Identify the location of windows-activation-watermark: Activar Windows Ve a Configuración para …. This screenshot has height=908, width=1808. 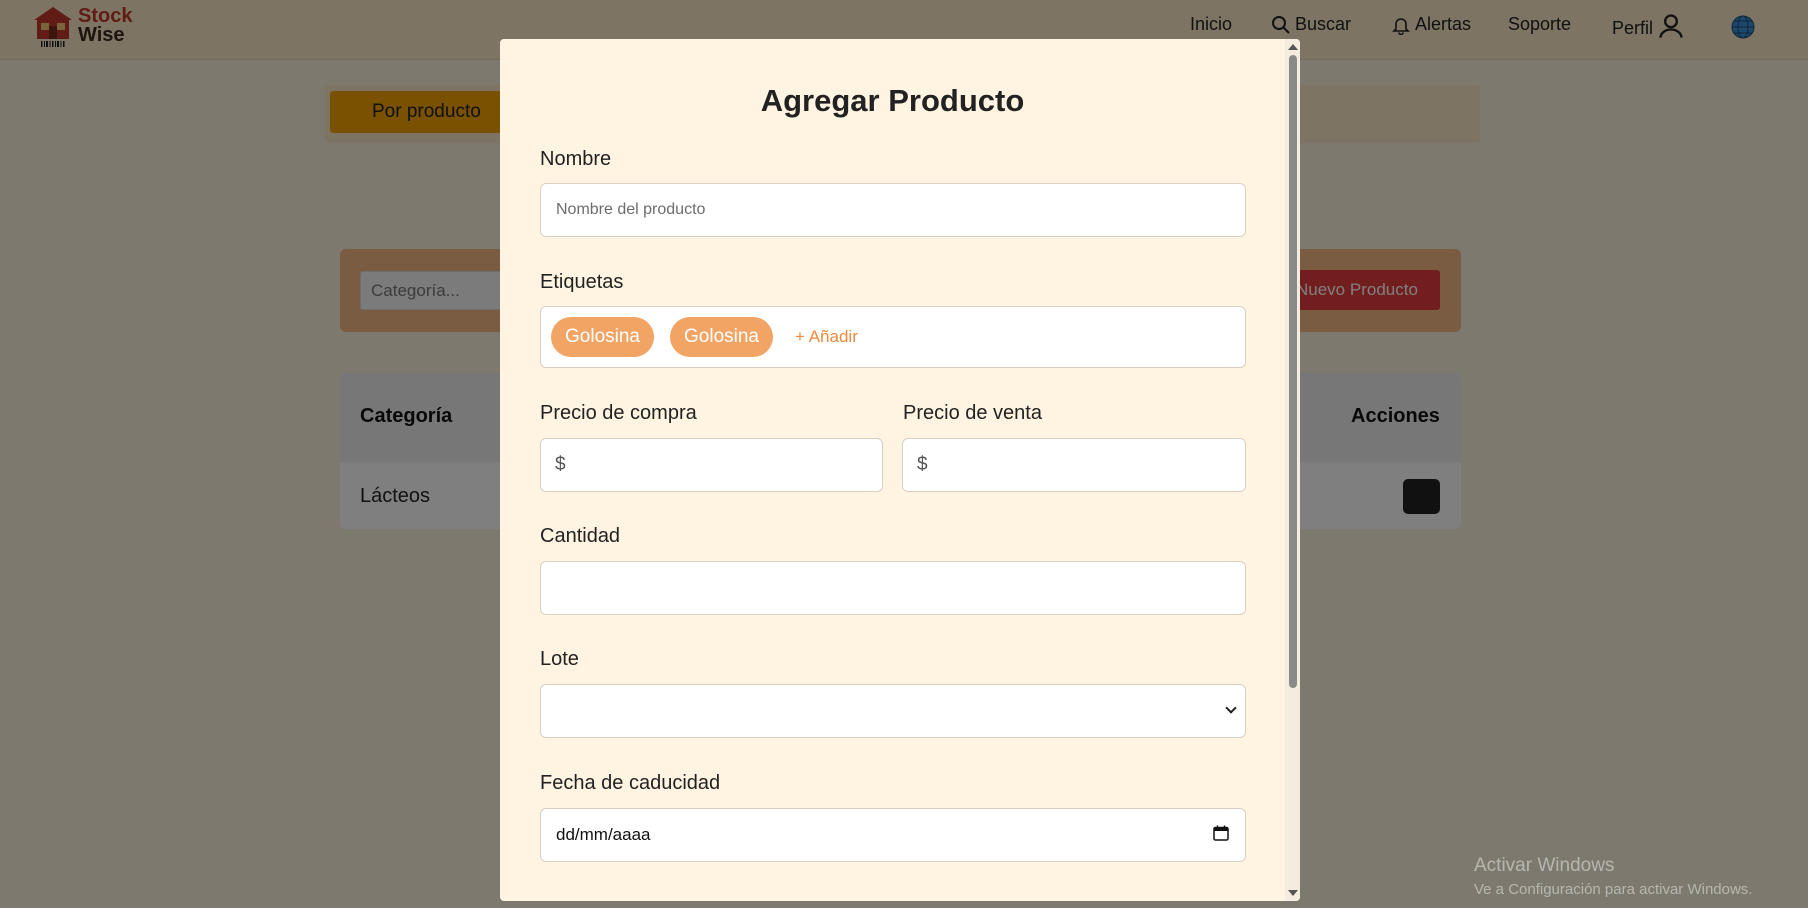
(1613, 876).